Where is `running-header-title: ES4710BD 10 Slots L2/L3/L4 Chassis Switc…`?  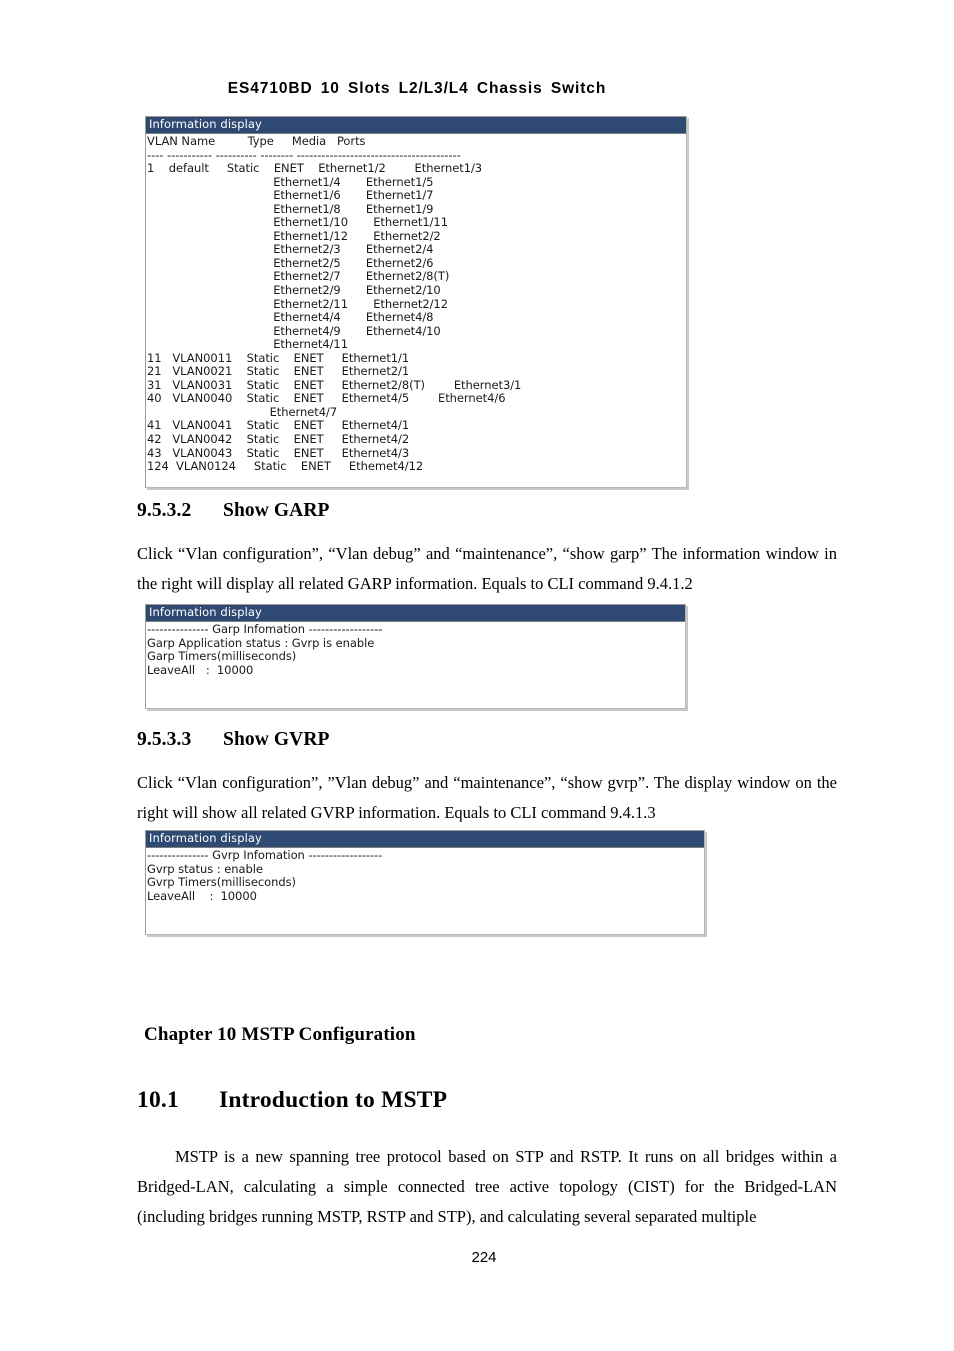
running-header-title: ES4710BD 10 Slots L2/L3/L4 Chassis Switc… is located at coordinates (417, 88).